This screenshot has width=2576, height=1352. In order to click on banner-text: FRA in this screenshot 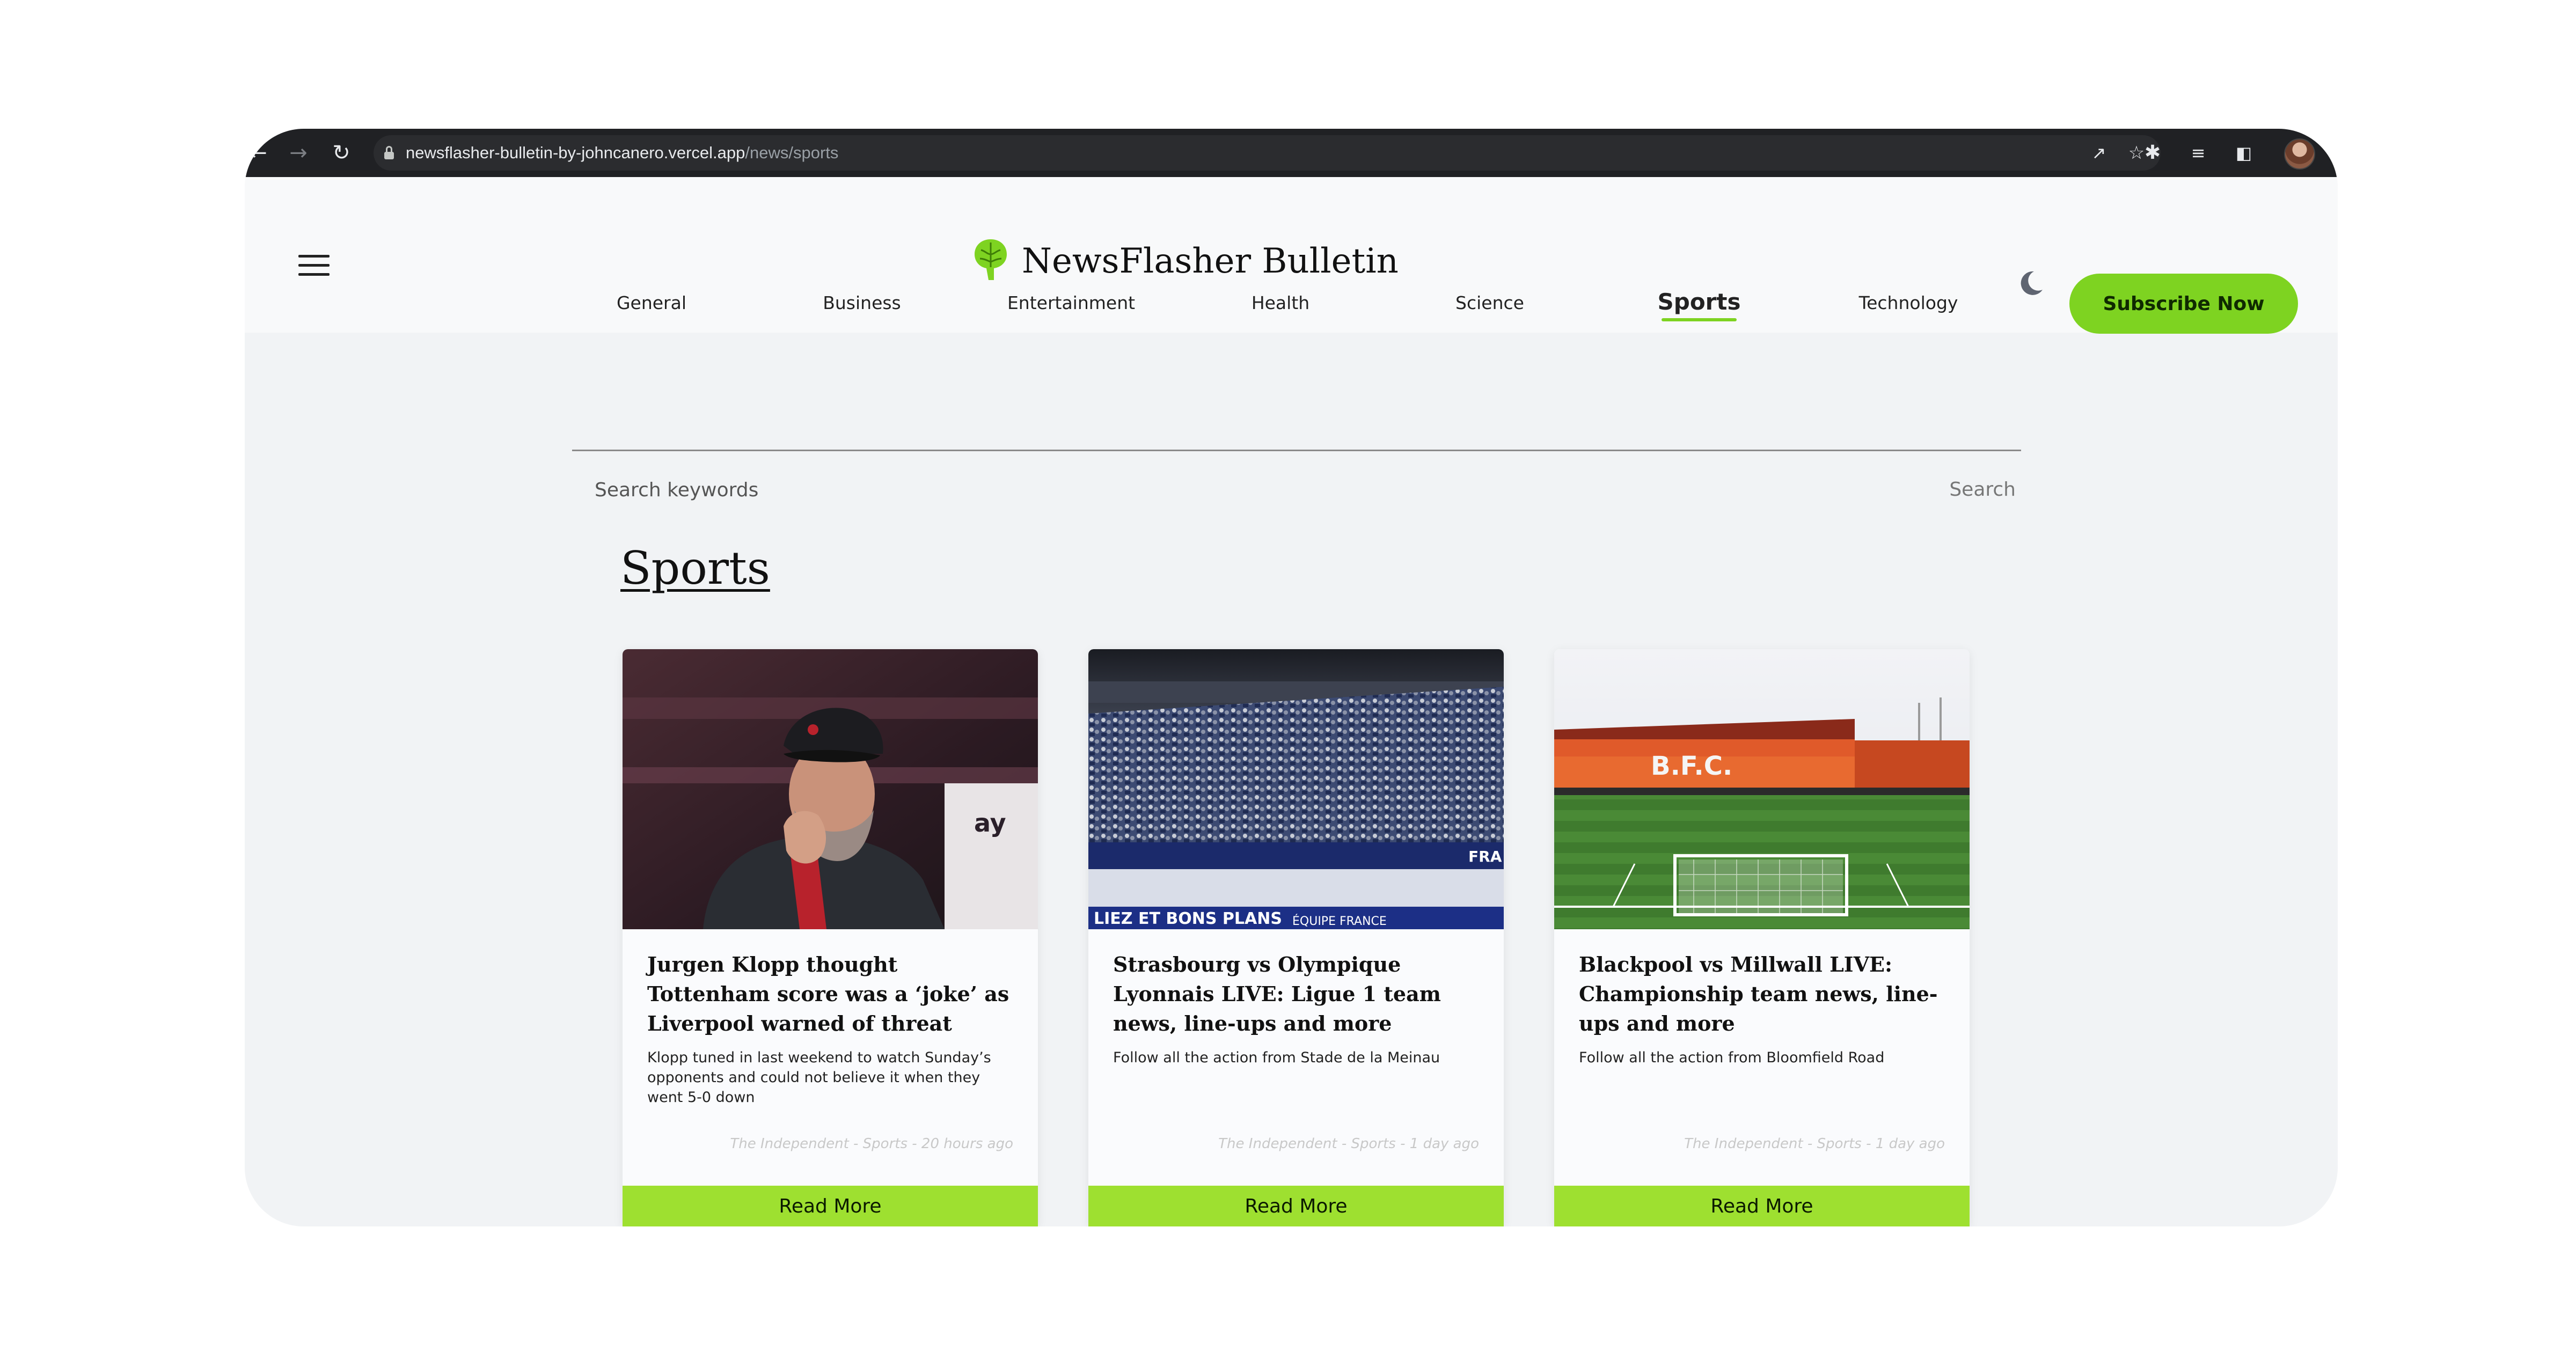, I will do `click(1485, 856)`.